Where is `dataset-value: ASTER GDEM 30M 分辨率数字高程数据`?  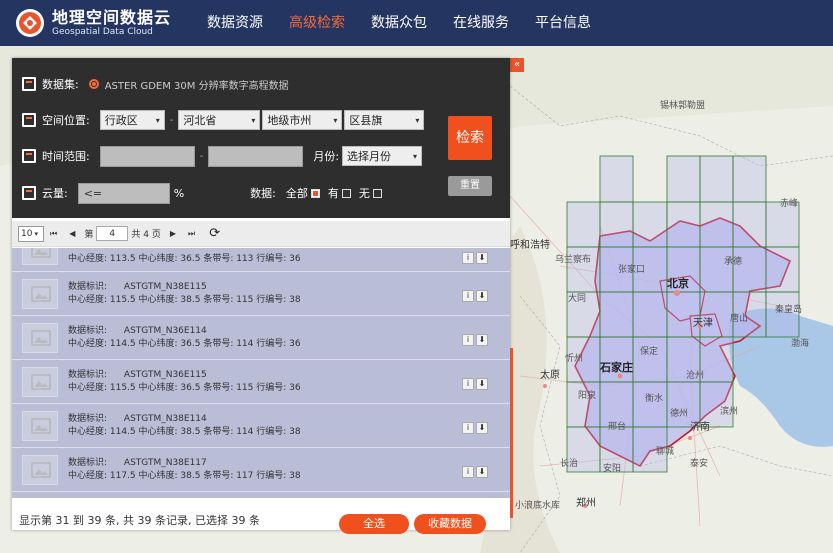 dataset-value: ASTER GDEM 30M 分辨率数字高程数据 is located at coordinates (196, 86).